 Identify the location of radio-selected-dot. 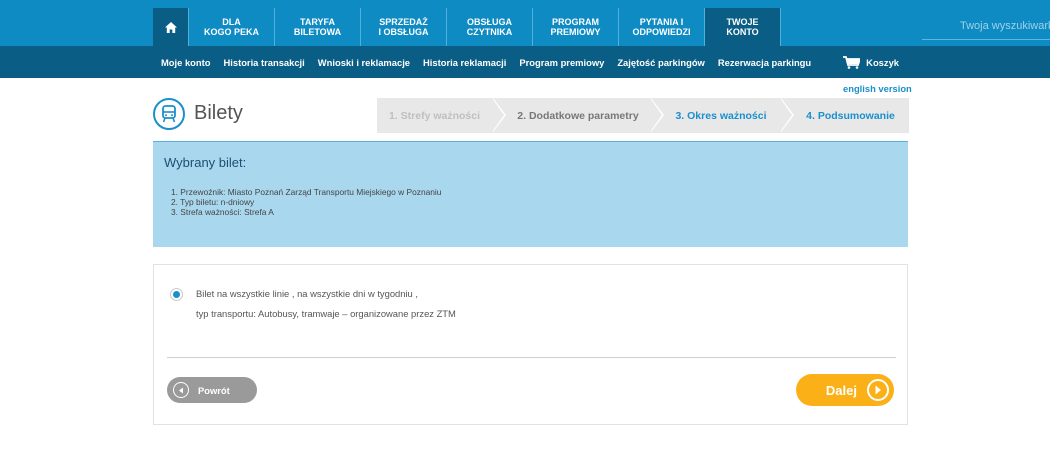
(176, 294).